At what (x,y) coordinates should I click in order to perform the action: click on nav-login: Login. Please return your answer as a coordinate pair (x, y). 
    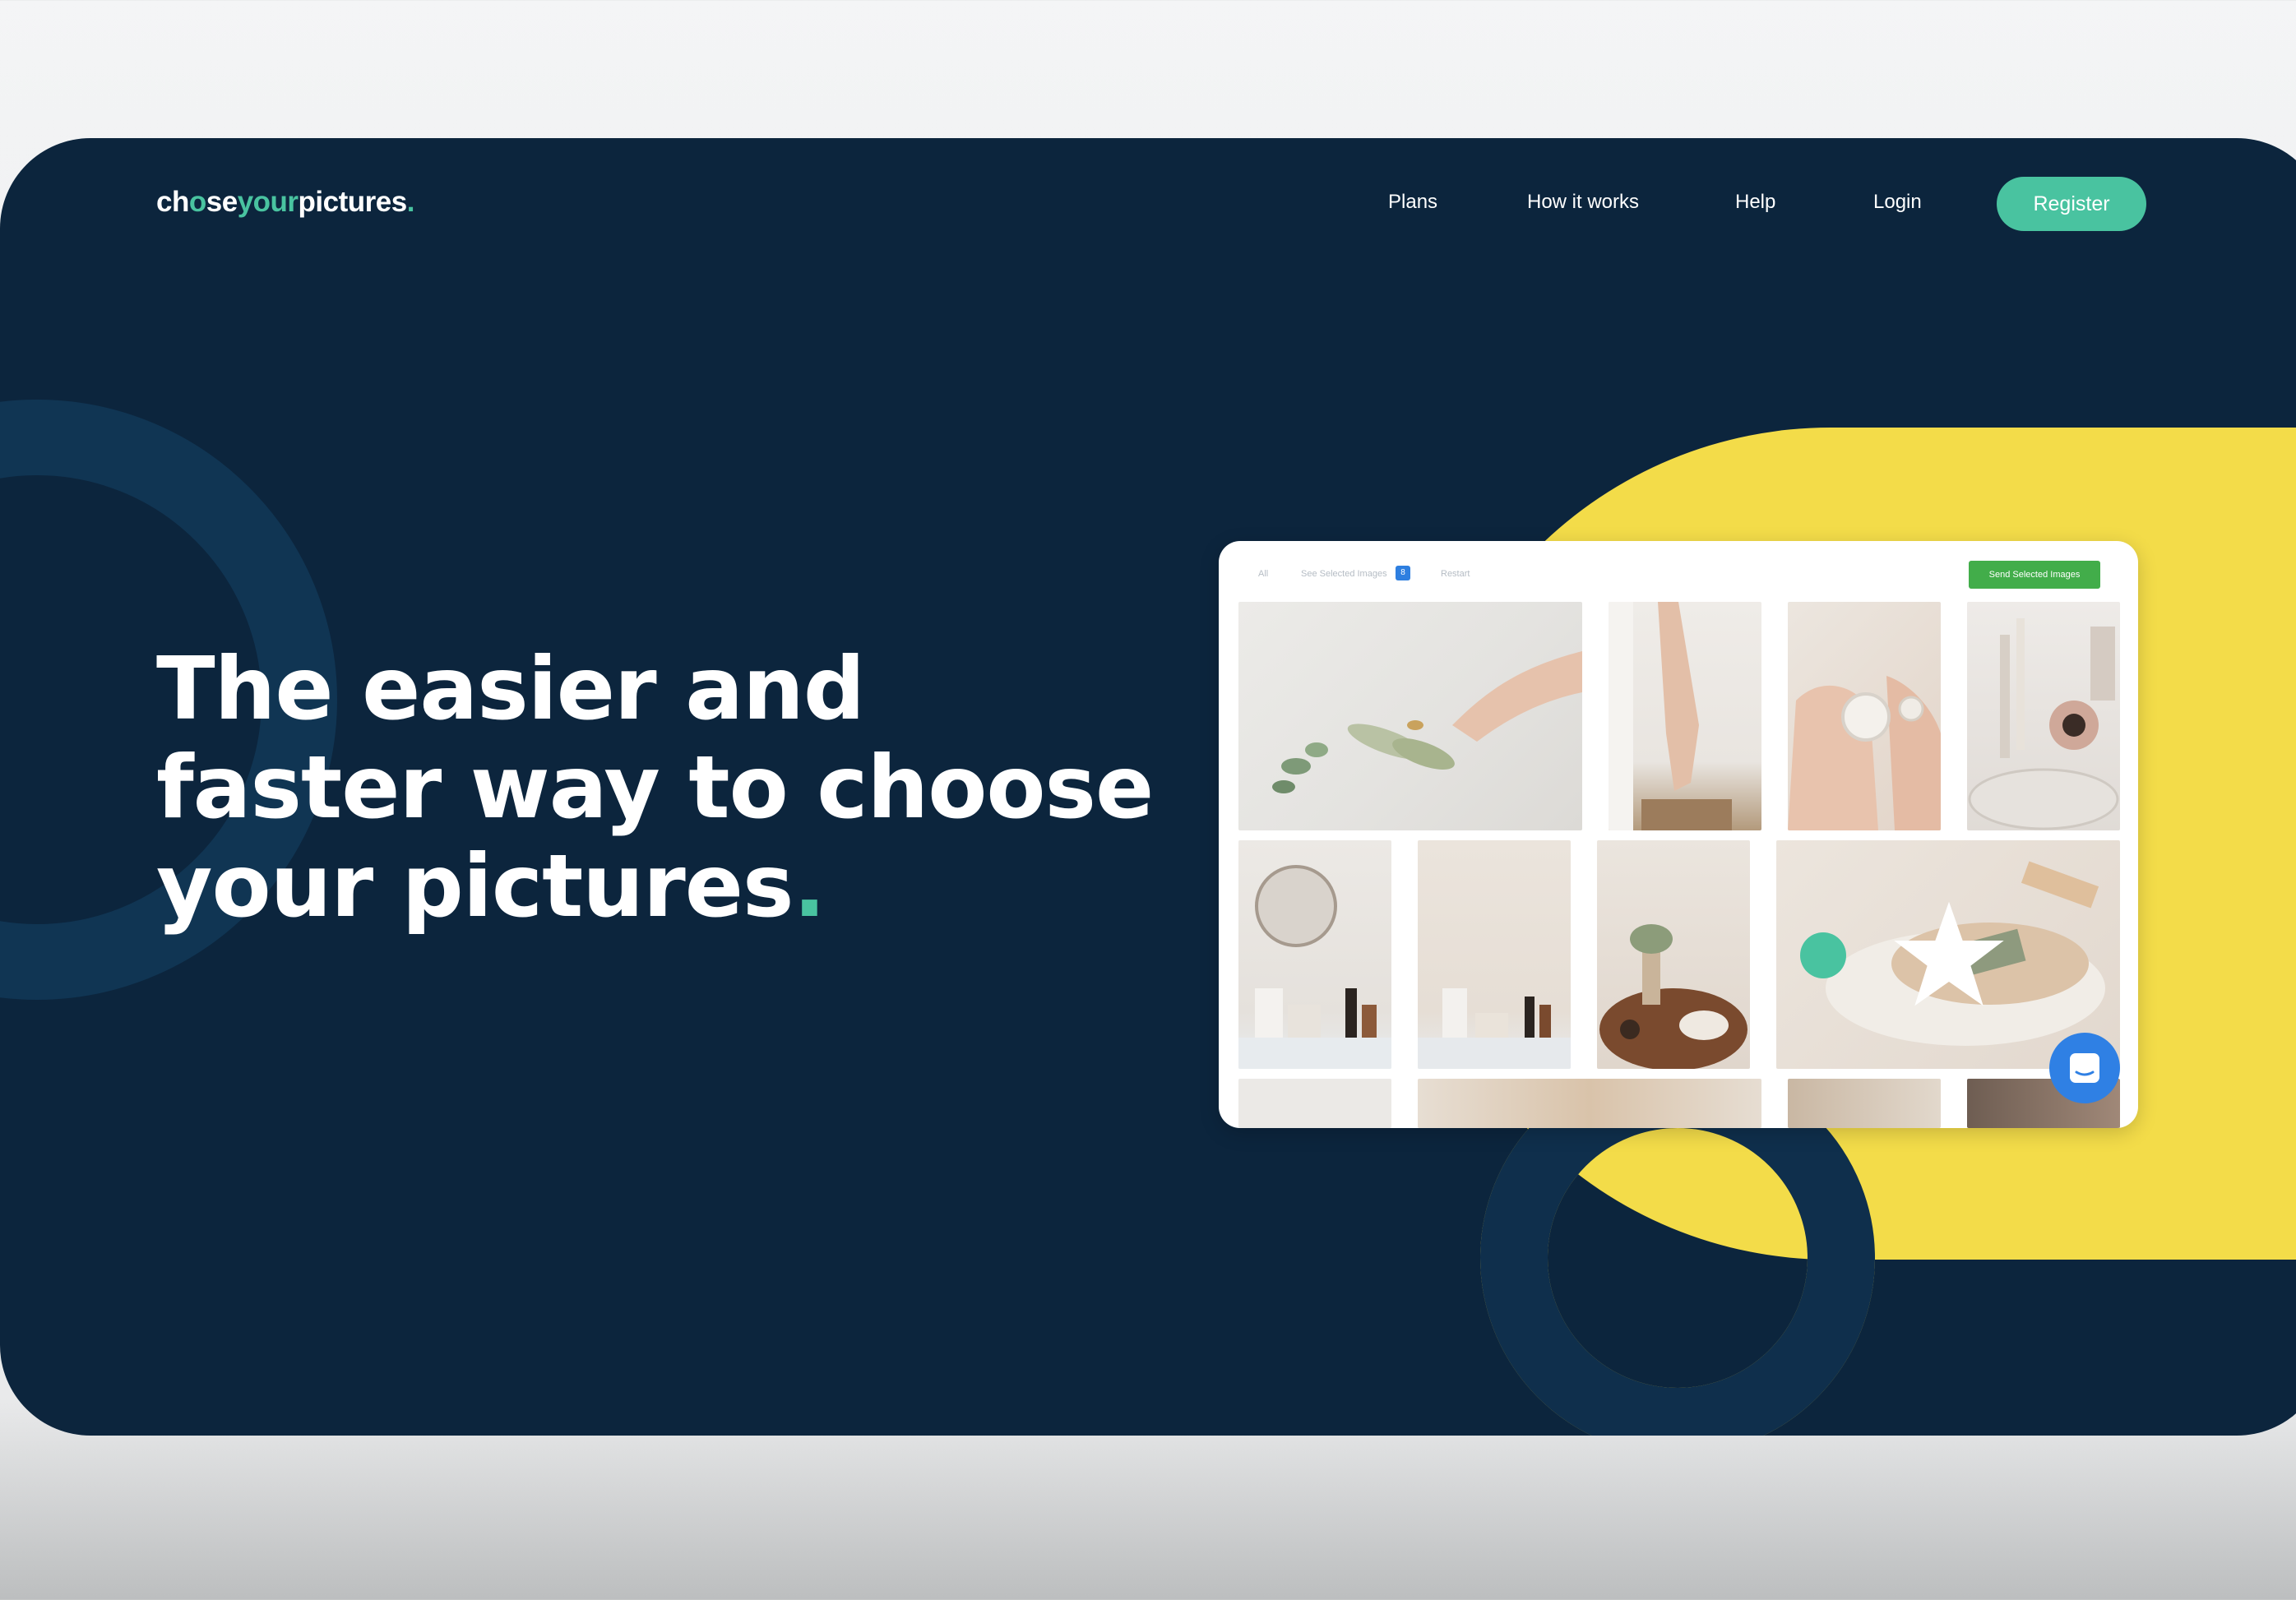
    Looking at the image, I should click on (1897, 202).